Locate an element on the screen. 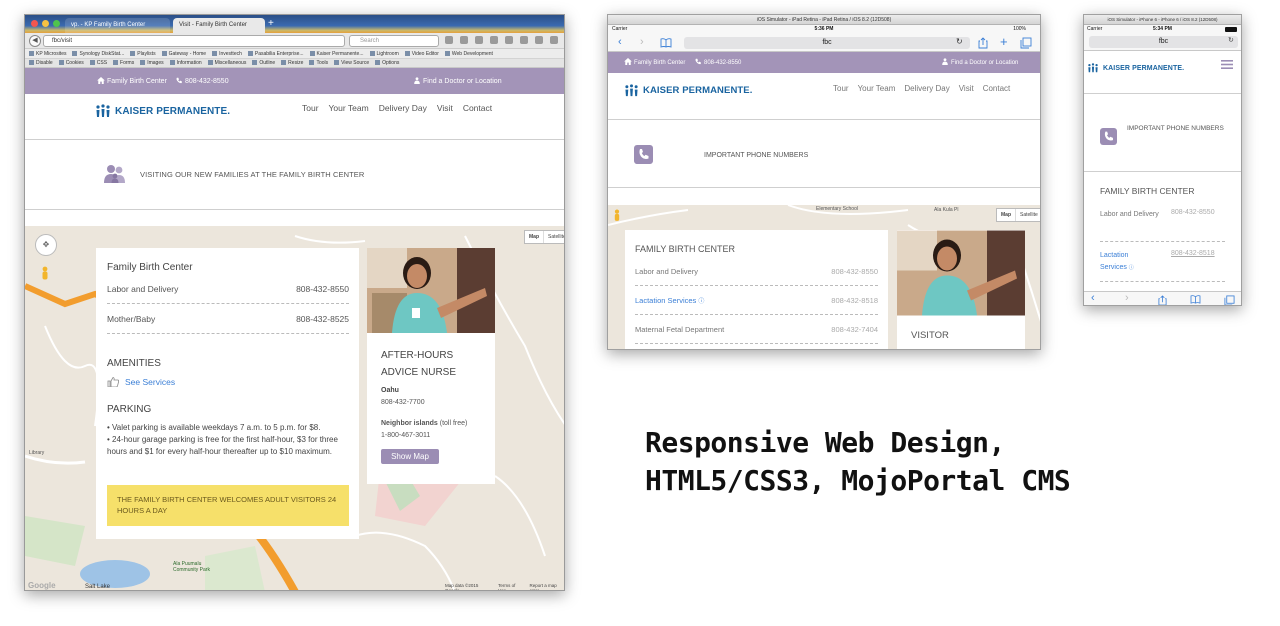 This screenshot has height=626, width=1280. phone-row-value: 808-432-7404 is located at coordinates (854, 329).